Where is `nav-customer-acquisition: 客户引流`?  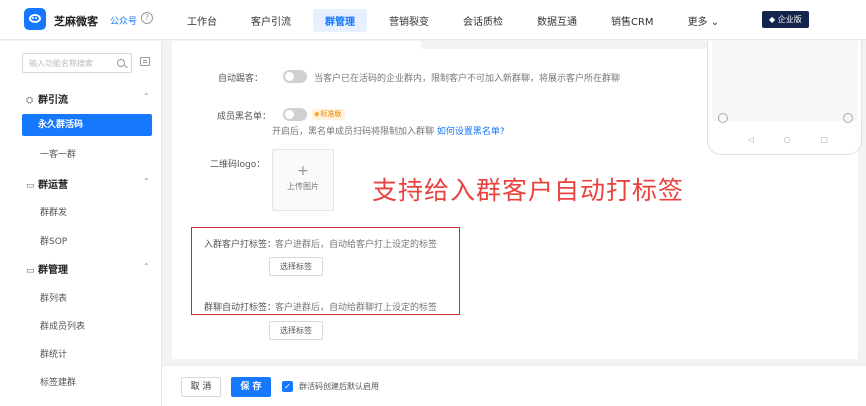 nav-customer-acquisition: 客户引流 is located at coordinates (271, 20).